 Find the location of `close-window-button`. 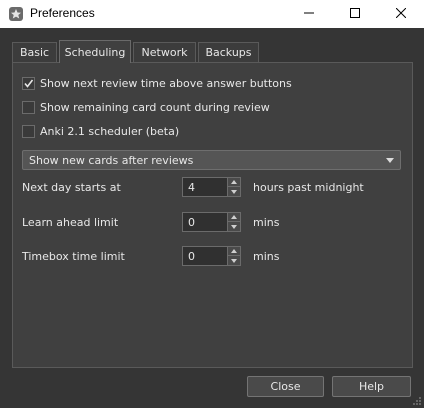

close-window-button is located at coordinates (401, 14).